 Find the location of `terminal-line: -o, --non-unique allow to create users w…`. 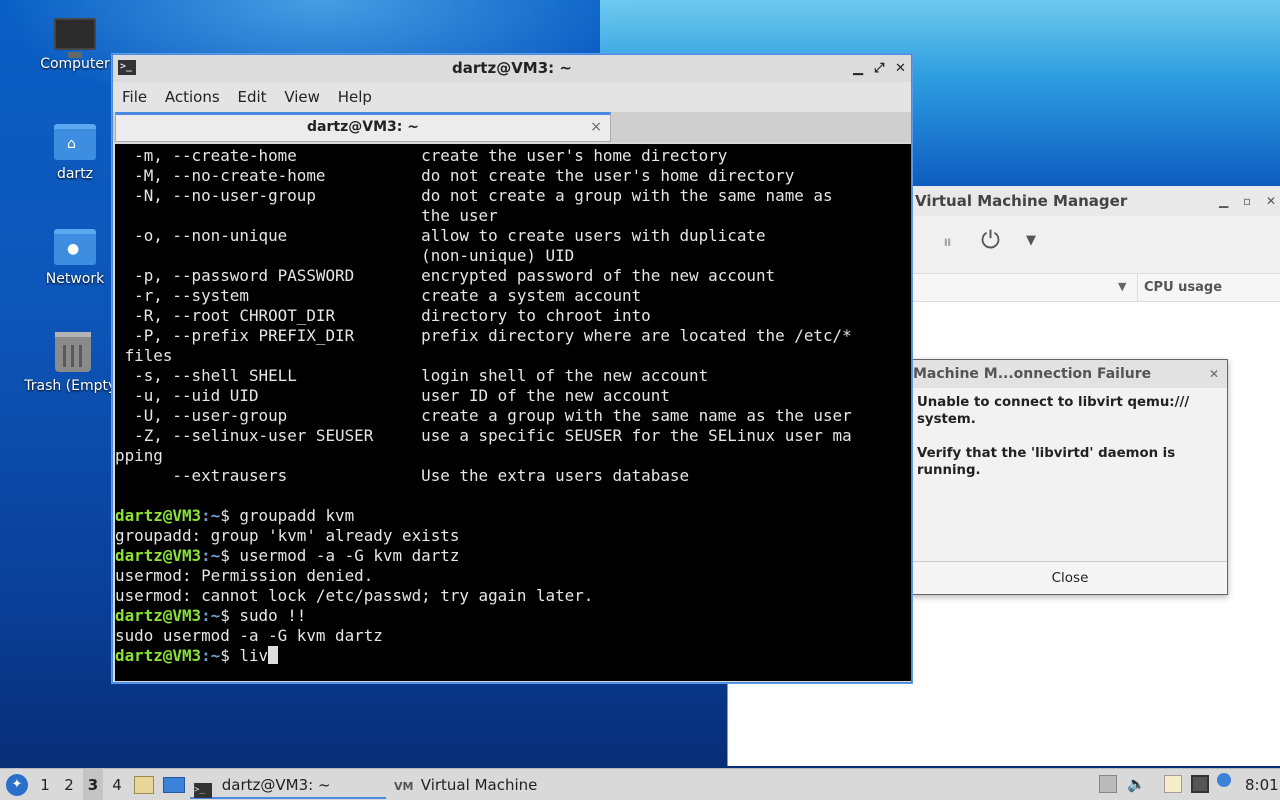

terminal-line: -o, --non-unique allow to create users w… is located at coordinates (440, 235).